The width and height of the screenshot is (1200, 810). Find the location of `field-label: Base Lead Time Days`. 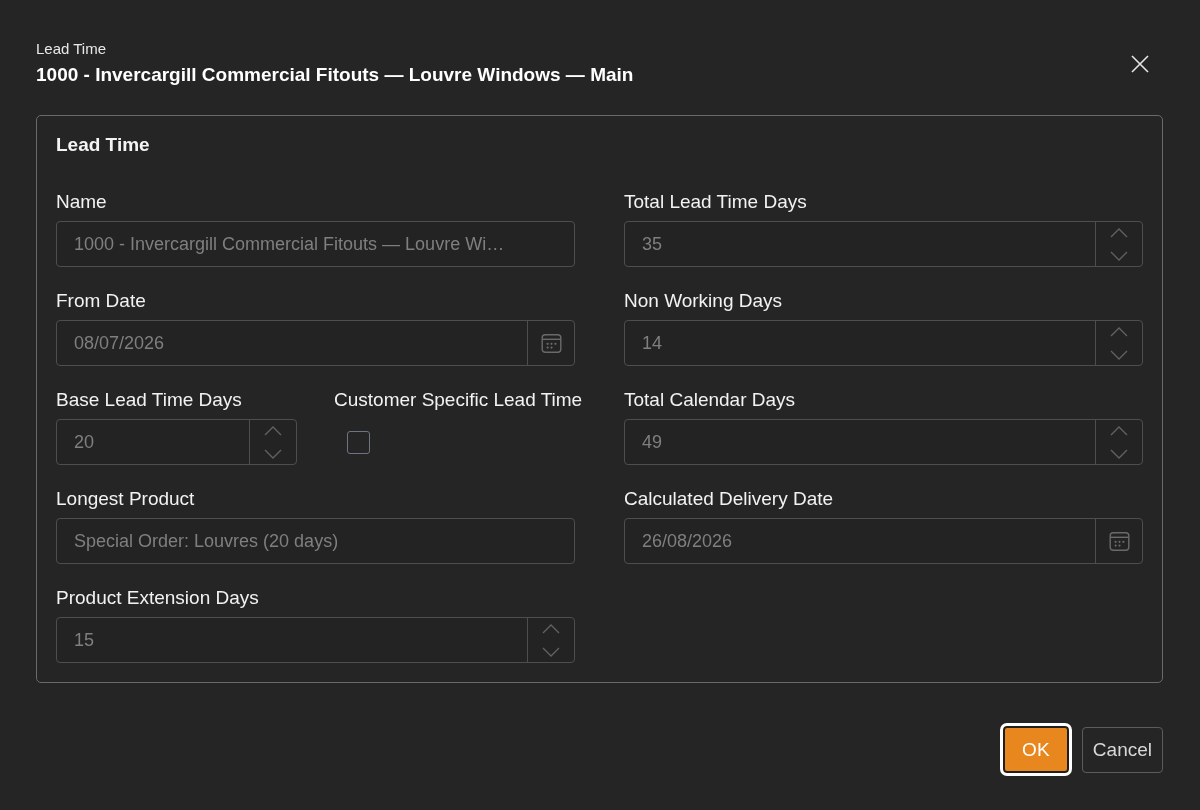

field-label: Base Lead Time Days is located at coordinates (149, 400).